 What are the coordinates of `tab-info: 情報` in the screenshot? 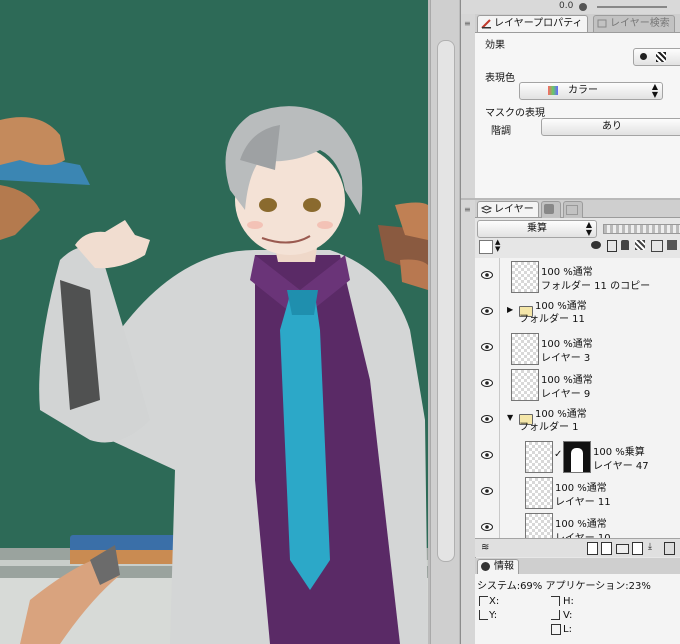 It's located at (498, 566).